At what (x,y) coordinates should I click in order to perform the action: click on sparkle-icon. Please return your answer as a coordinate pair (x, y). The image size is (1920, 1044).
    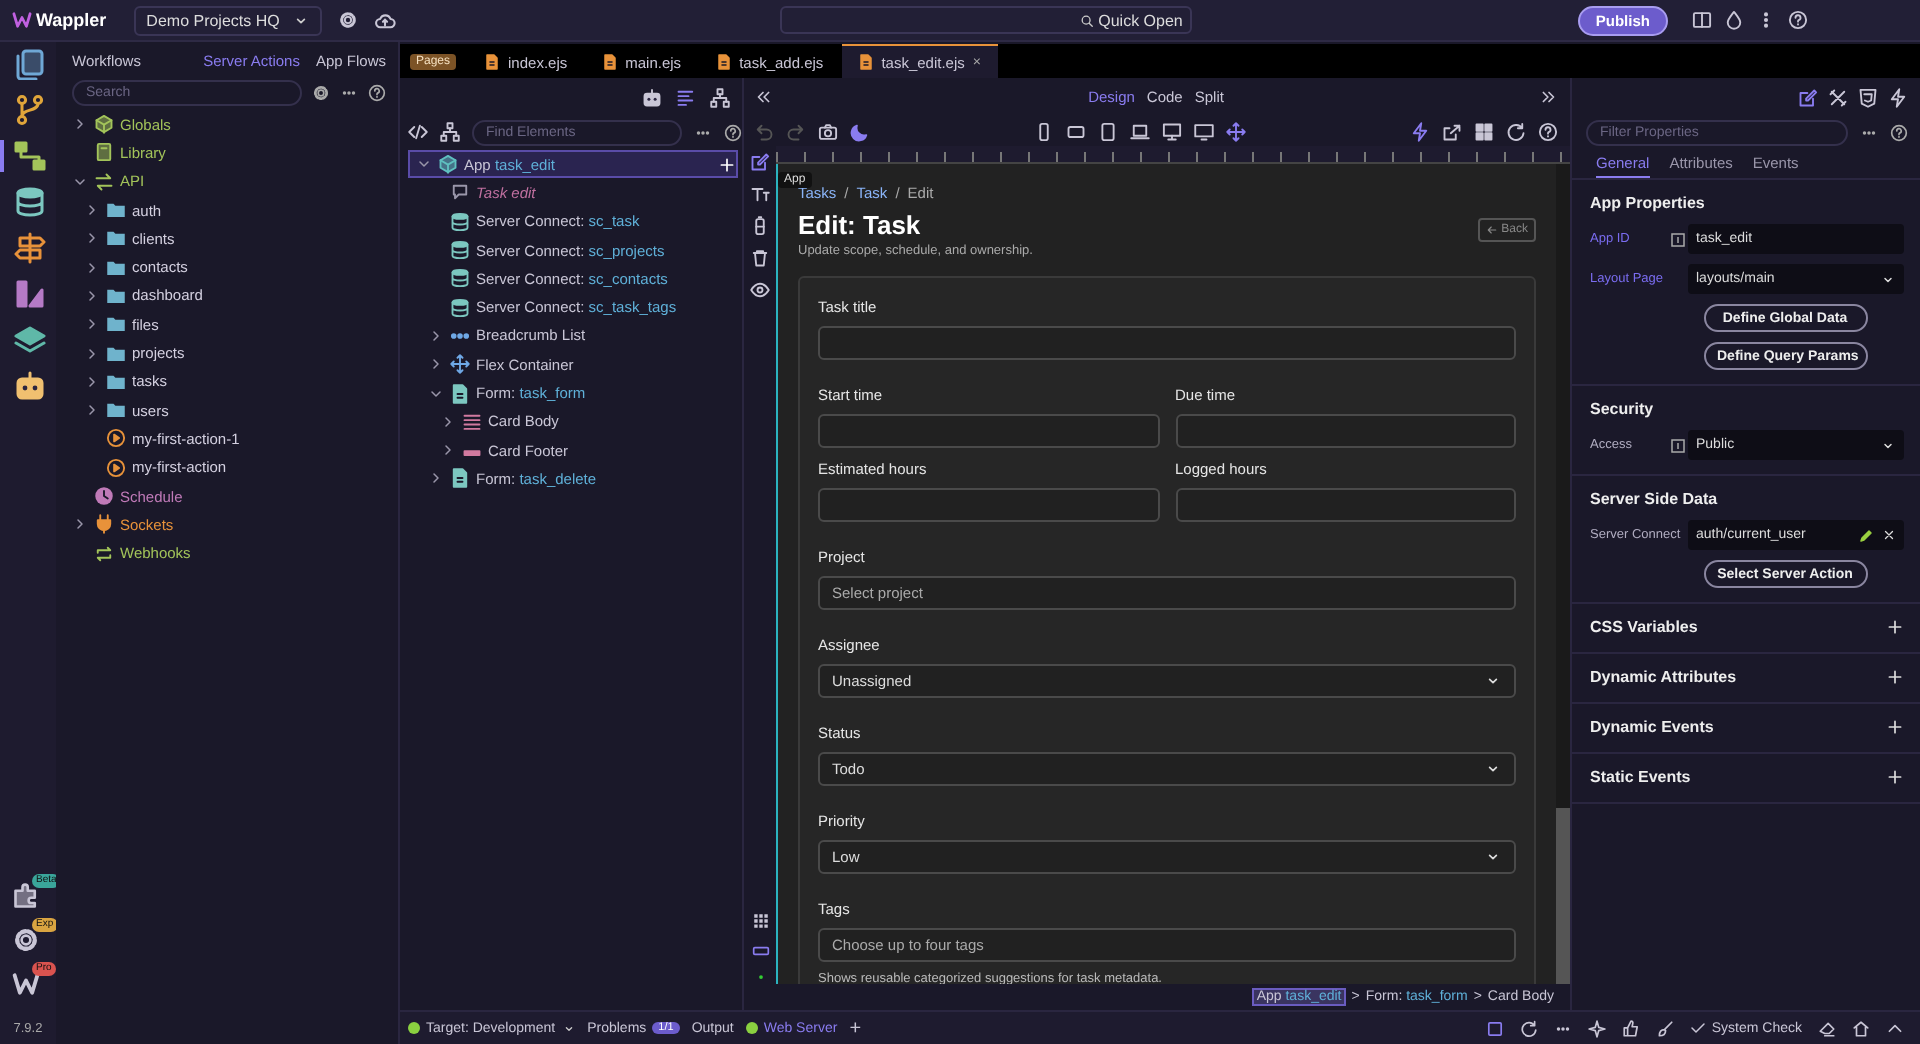
    Looking at the image, I should click on (1596, 1028).